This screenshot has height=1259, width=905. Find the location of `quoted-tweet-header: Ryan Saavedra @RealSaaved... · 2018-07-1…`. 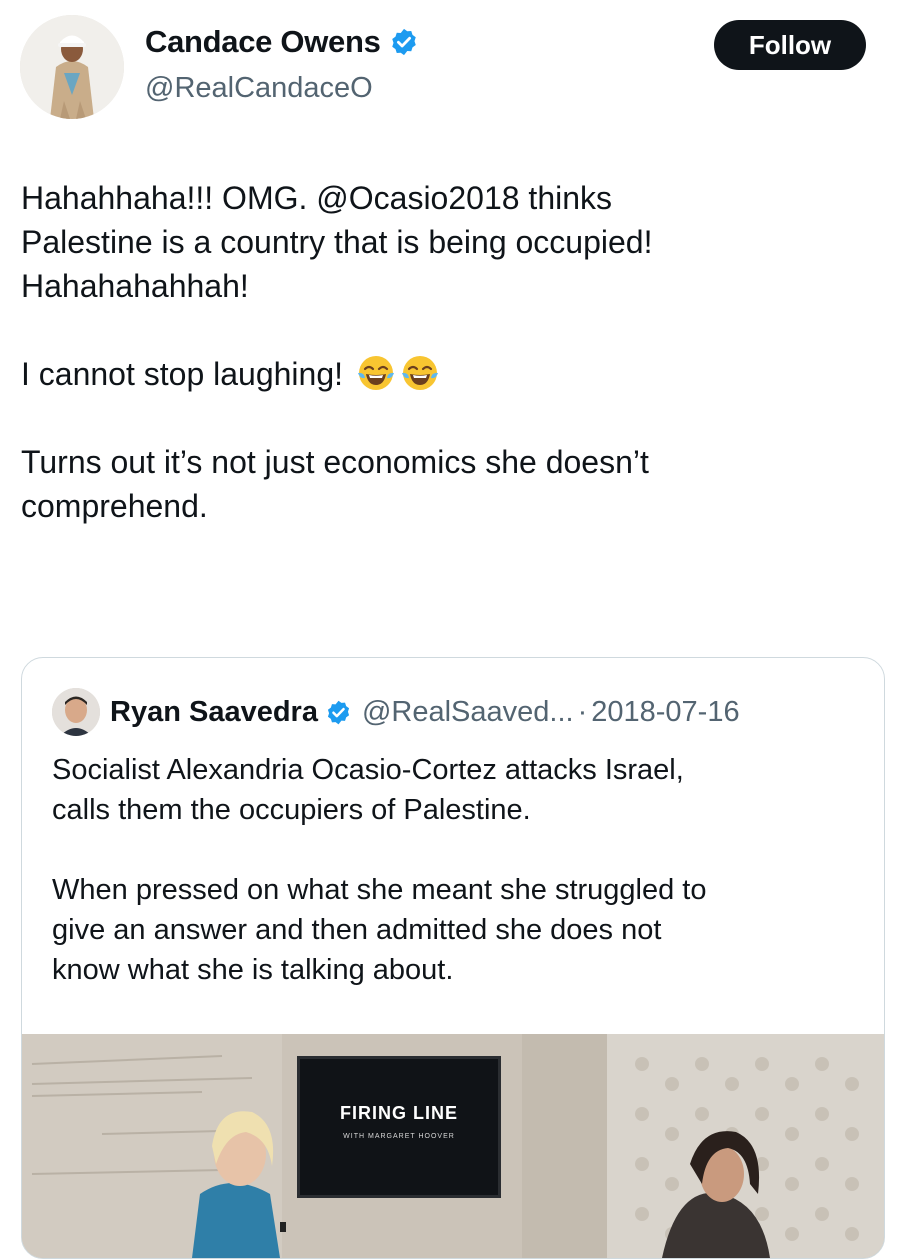

quoted-tweet-header: Ryan Saavedra @RealSaaved... · 2018-07-1… is located at coordinates (396, 712).